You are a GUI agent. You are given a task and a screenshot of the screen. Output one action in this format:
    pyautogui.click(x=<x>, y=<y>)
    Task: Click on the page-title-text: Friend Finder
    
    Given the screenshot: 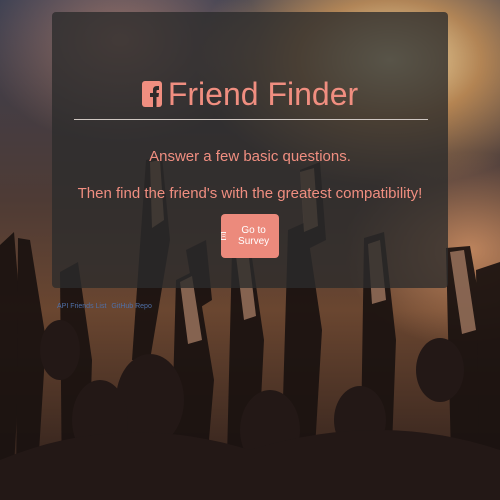 What is the action you would take?
    pyautogui.click(x=263, y=93)
    